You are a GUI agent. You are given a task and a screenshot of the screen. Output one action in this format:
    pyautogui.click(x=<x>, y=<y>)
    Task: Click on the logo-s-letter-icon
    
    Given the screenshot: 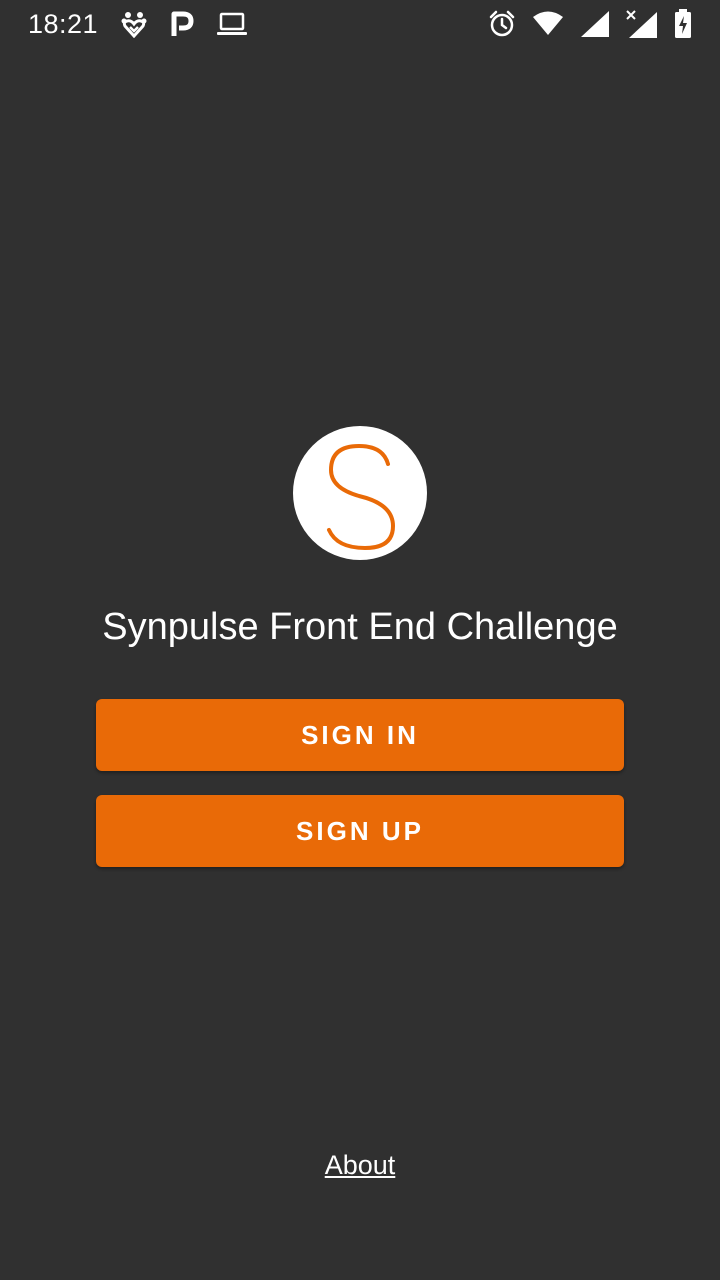 What is the action you would take?
    pyautogui.click(x=361, y=497)
    